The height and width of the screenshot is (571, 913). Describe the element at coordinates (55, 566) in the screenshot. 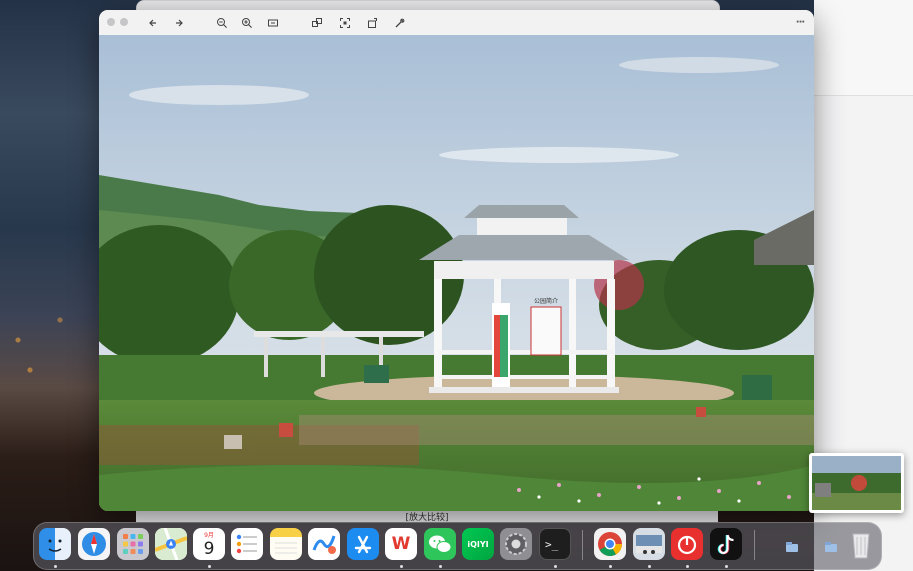

I see `finder-running-indicator` at that location.